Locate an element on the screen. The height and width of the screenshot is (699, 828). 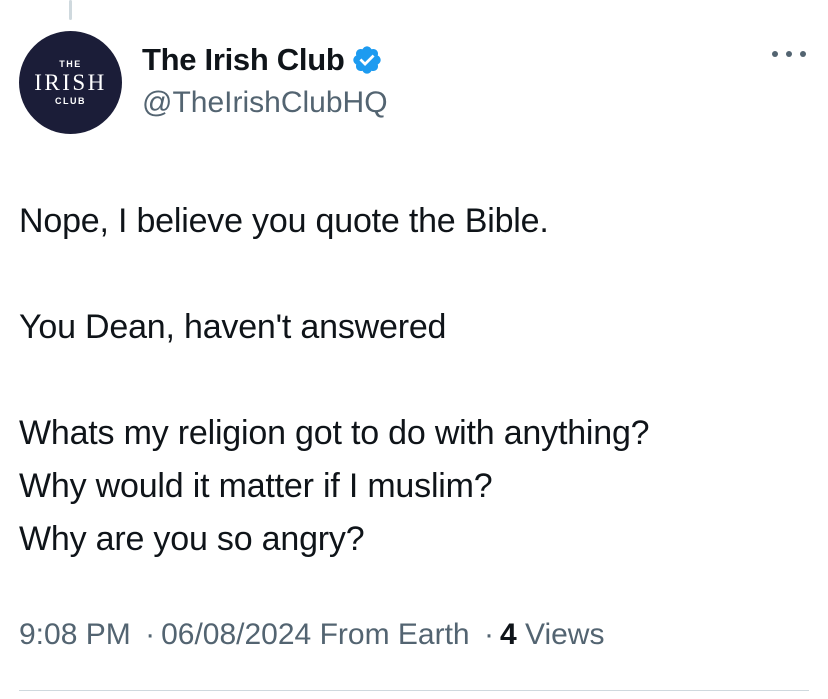
tweet-source: From Earth is located at coordinates (394, 634).